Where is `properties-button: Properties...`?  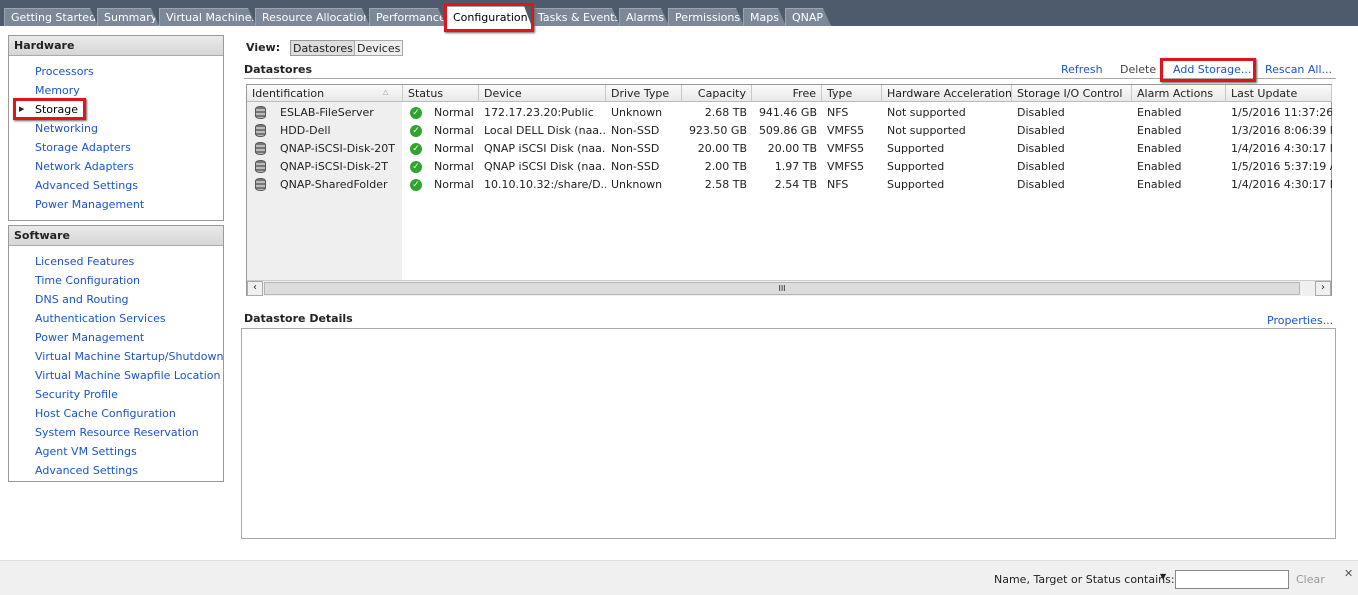
properties-button: Properties... is located at coordinates (1300, 320).